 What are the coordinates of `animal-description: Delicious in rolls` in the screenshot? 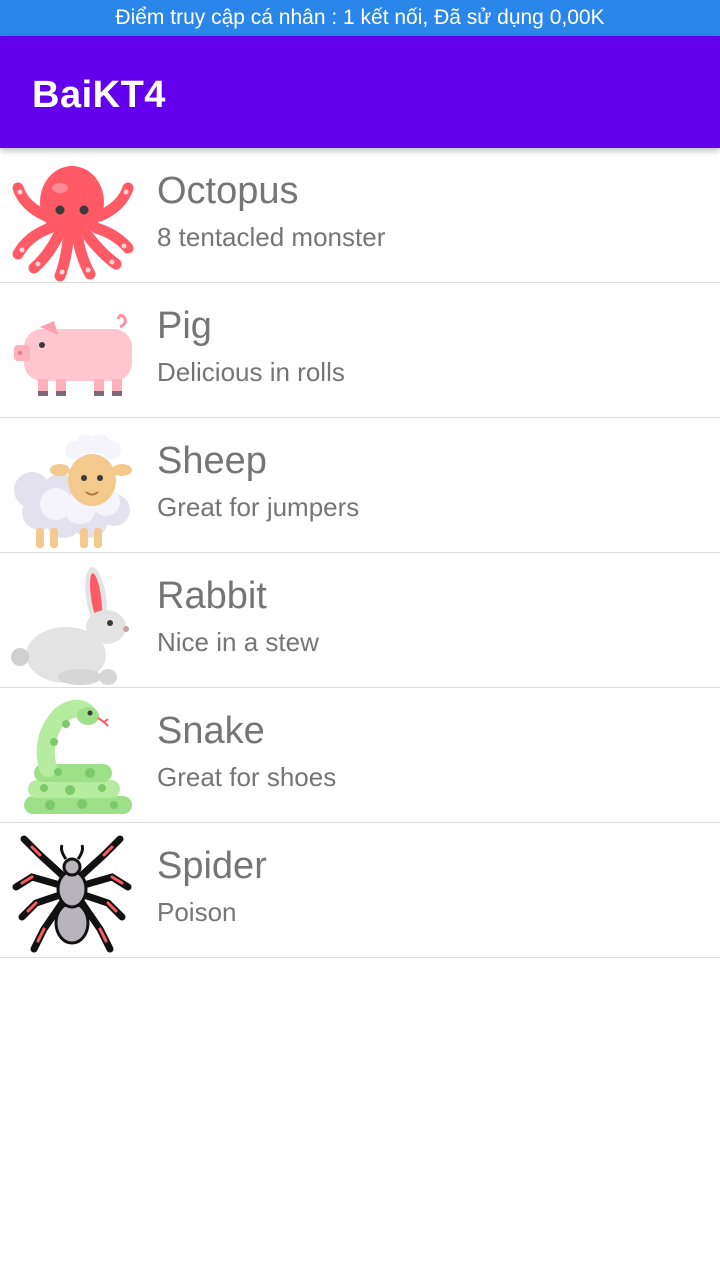 It's located at (251, 372).